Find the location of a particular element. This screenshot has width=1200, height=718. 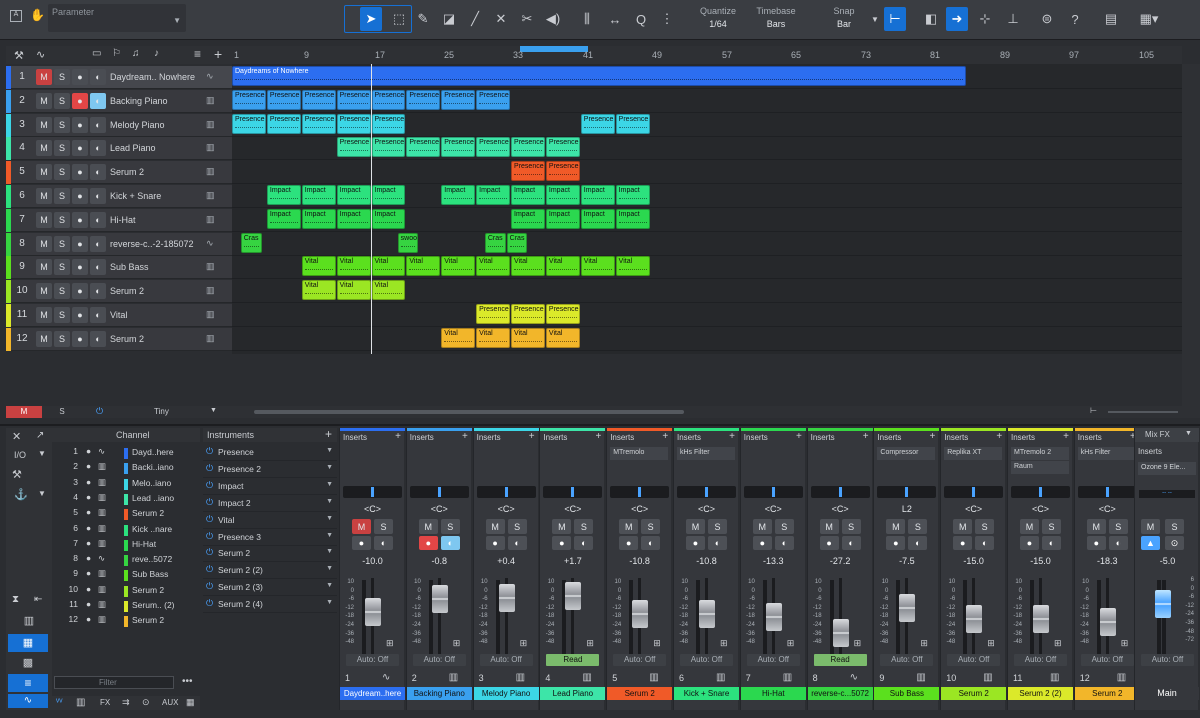

console-channel-row: 5 ● ▥ Serum 2 is located at coordinates (126, 514).